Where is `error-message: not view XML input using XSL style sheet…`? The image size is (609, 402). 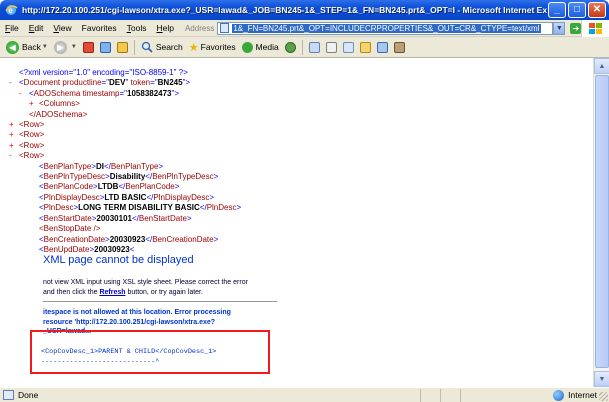 error-message: not view XML input using XSL style sheet… is located at coordinates (145, 287).